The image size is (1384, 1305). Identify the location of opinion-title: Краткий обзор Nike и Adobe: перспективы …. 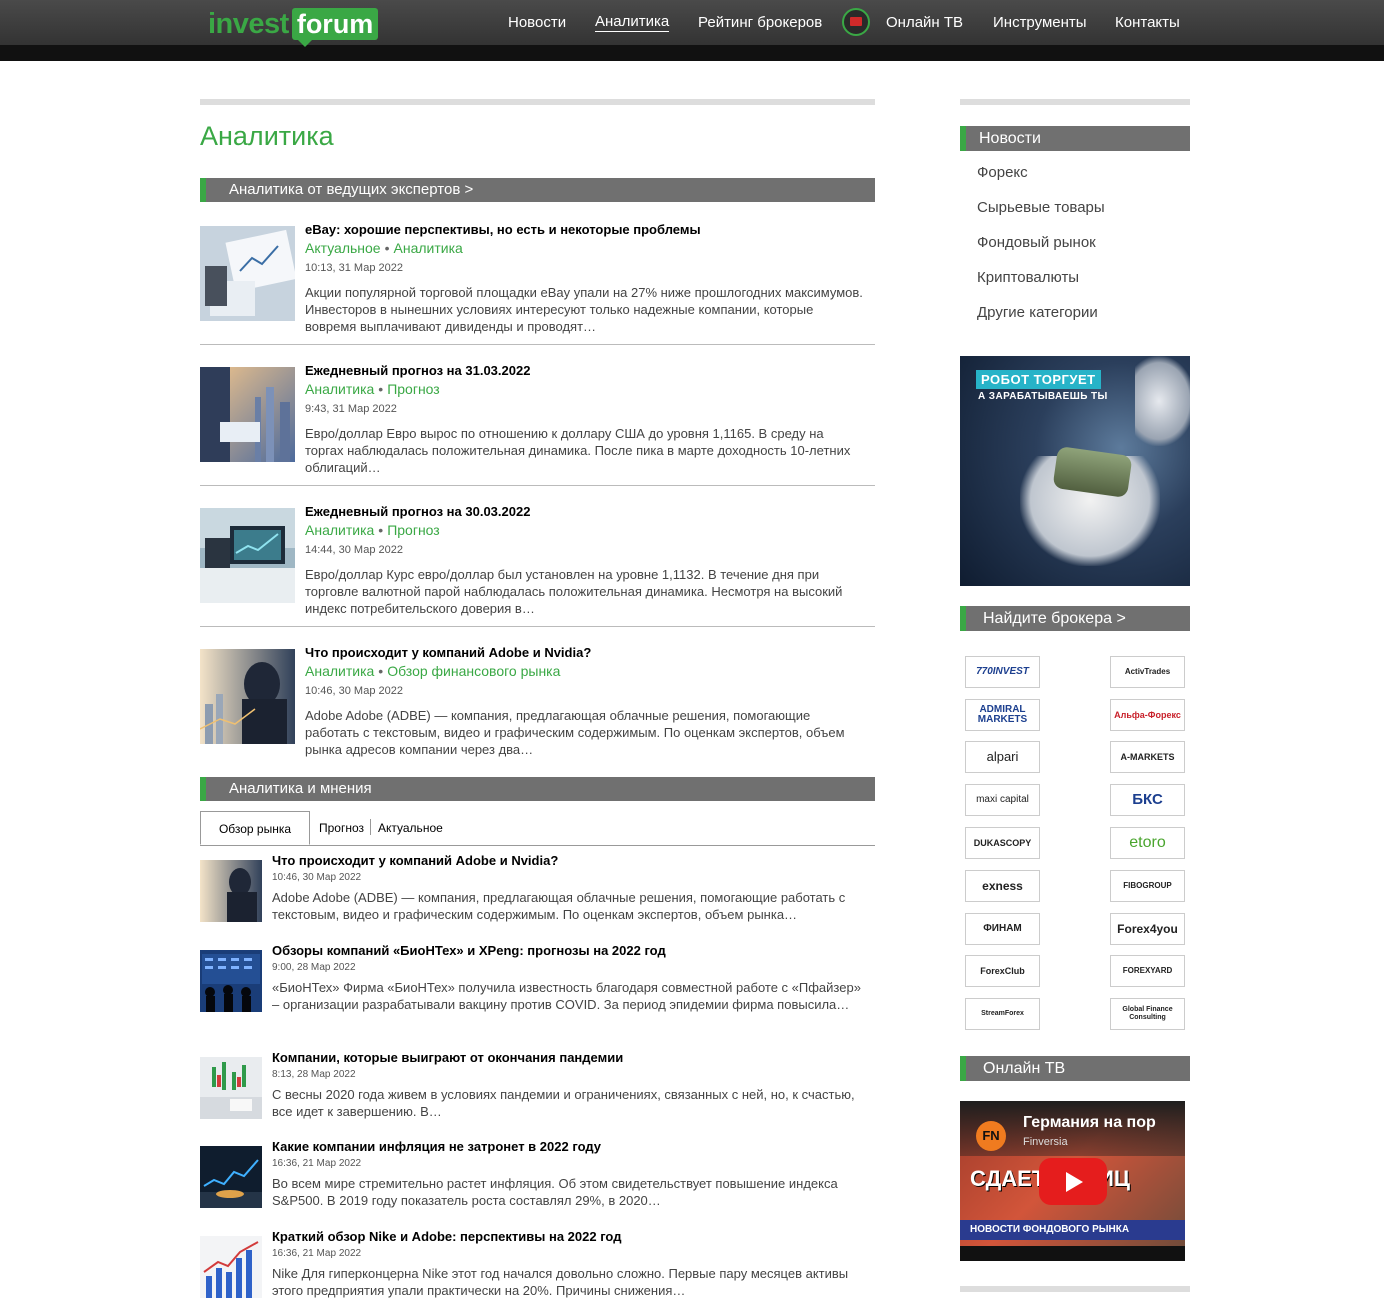
(446, 1236).